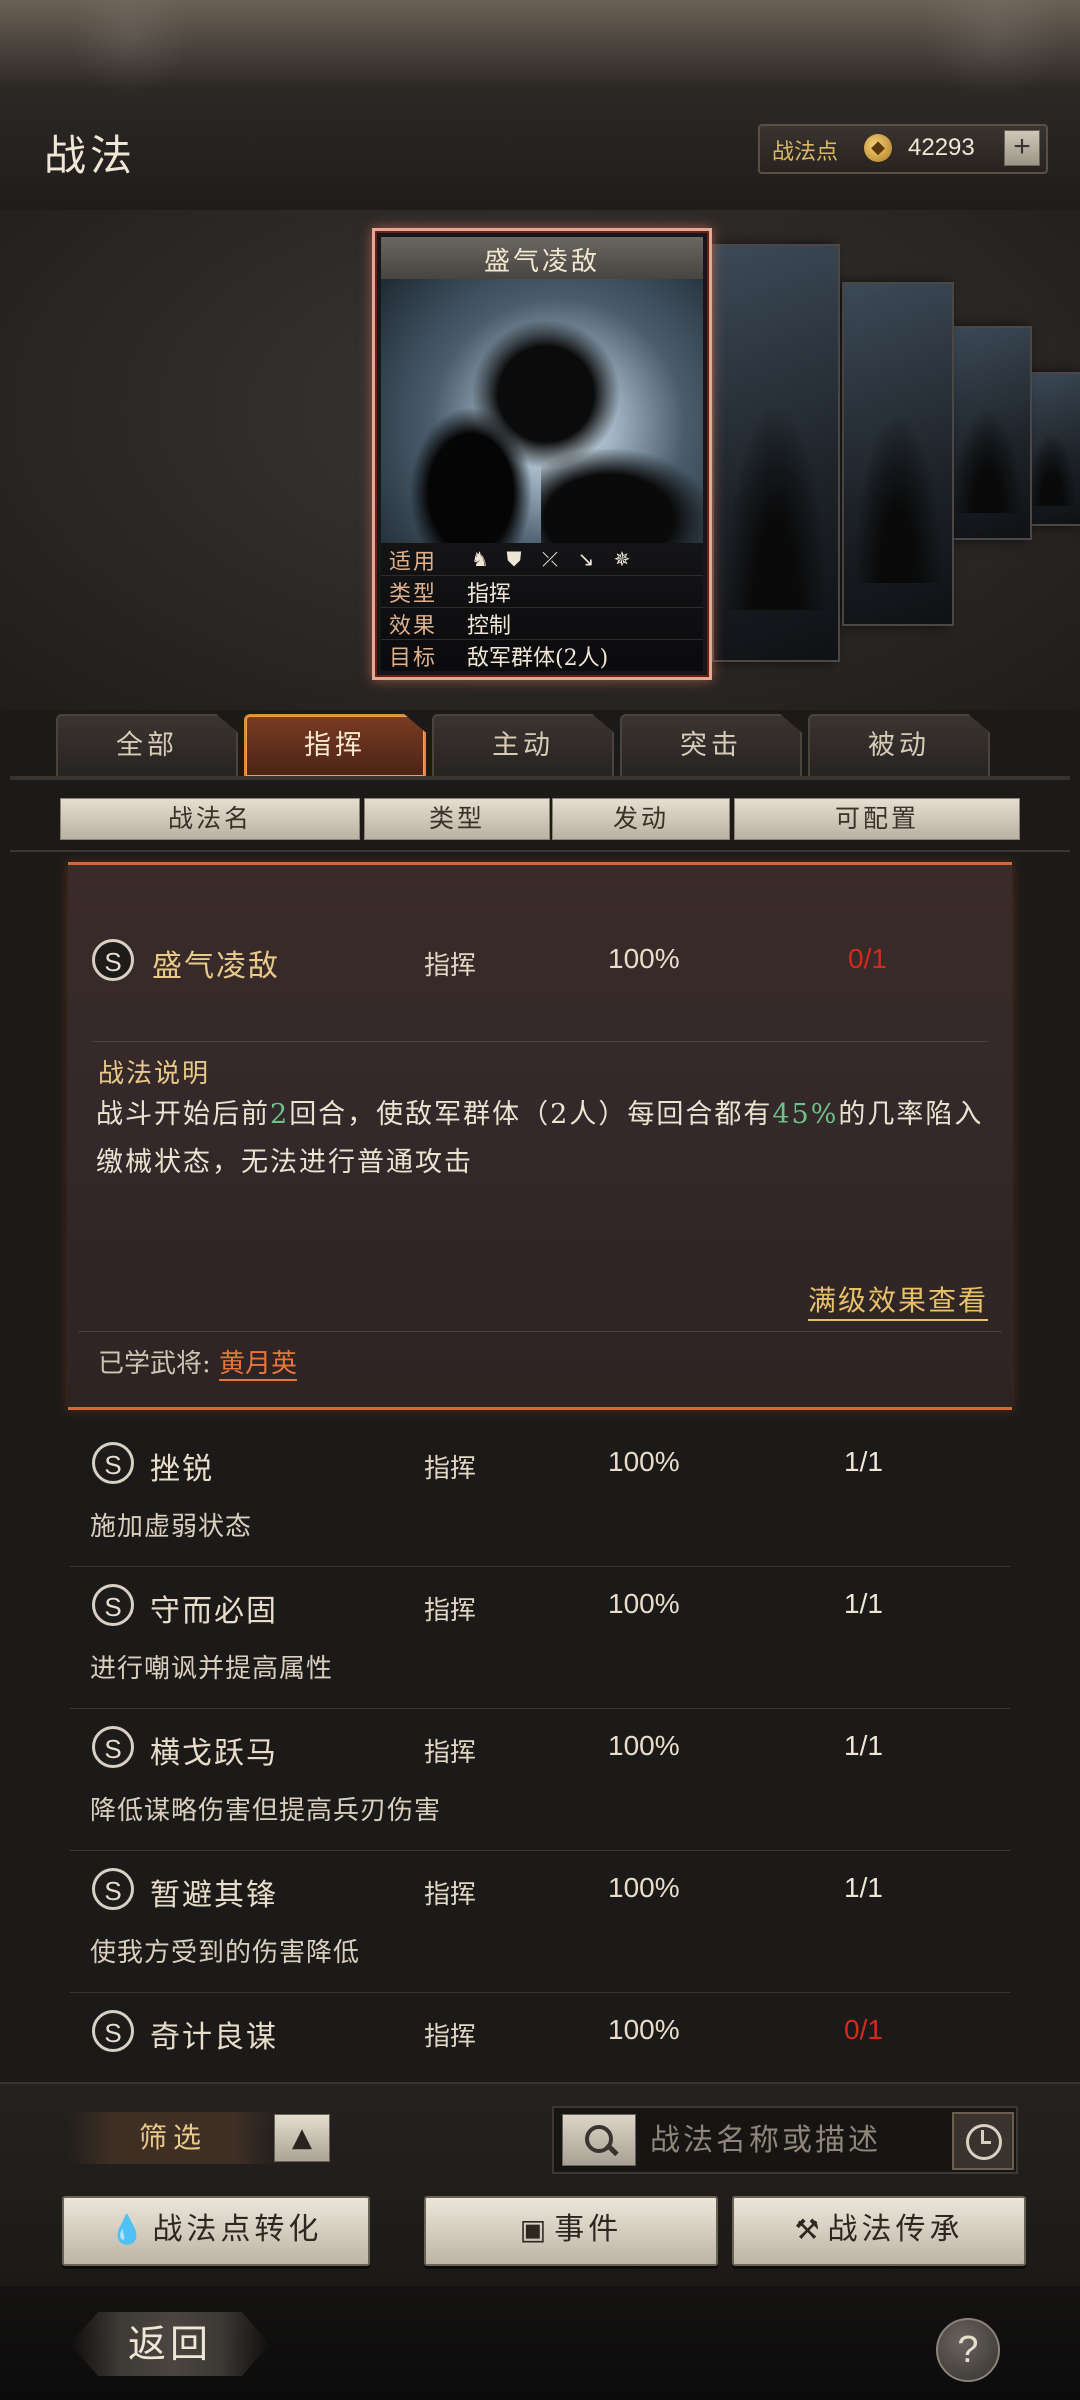 The width and height of the screenshot is (1080, 2400). Describe the element at coordinates (540, 851) in the screenshot. I see `header-separator` at that location.